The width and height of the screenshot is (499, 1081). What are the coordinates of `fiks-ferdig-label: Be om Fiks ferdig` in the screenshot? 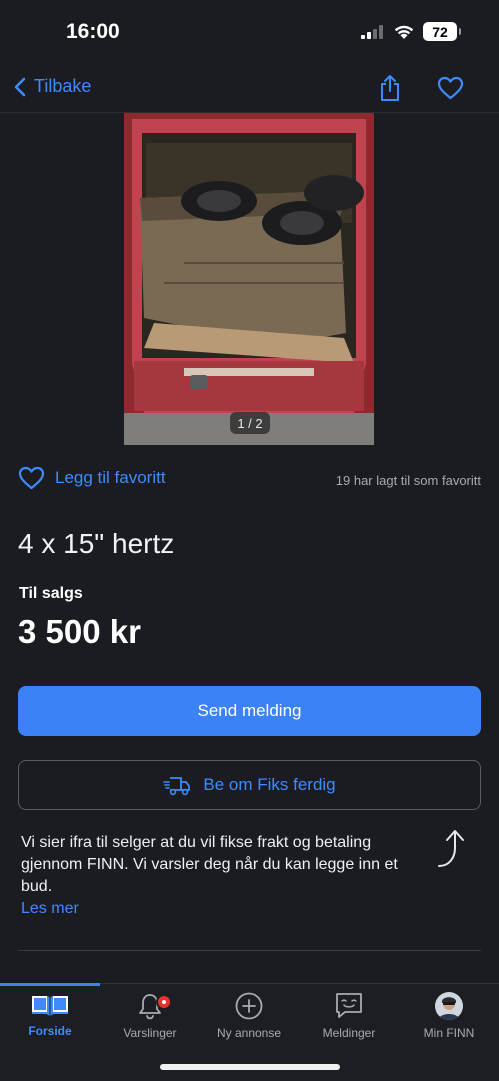 It's located at (269, 784).